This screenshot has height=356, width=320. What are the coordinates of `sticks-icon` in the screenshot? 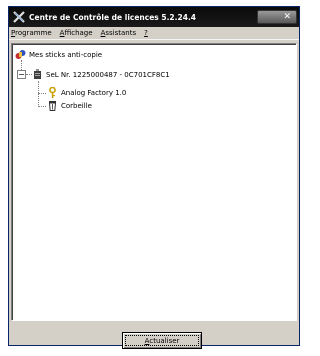 It's located at (20, 54).